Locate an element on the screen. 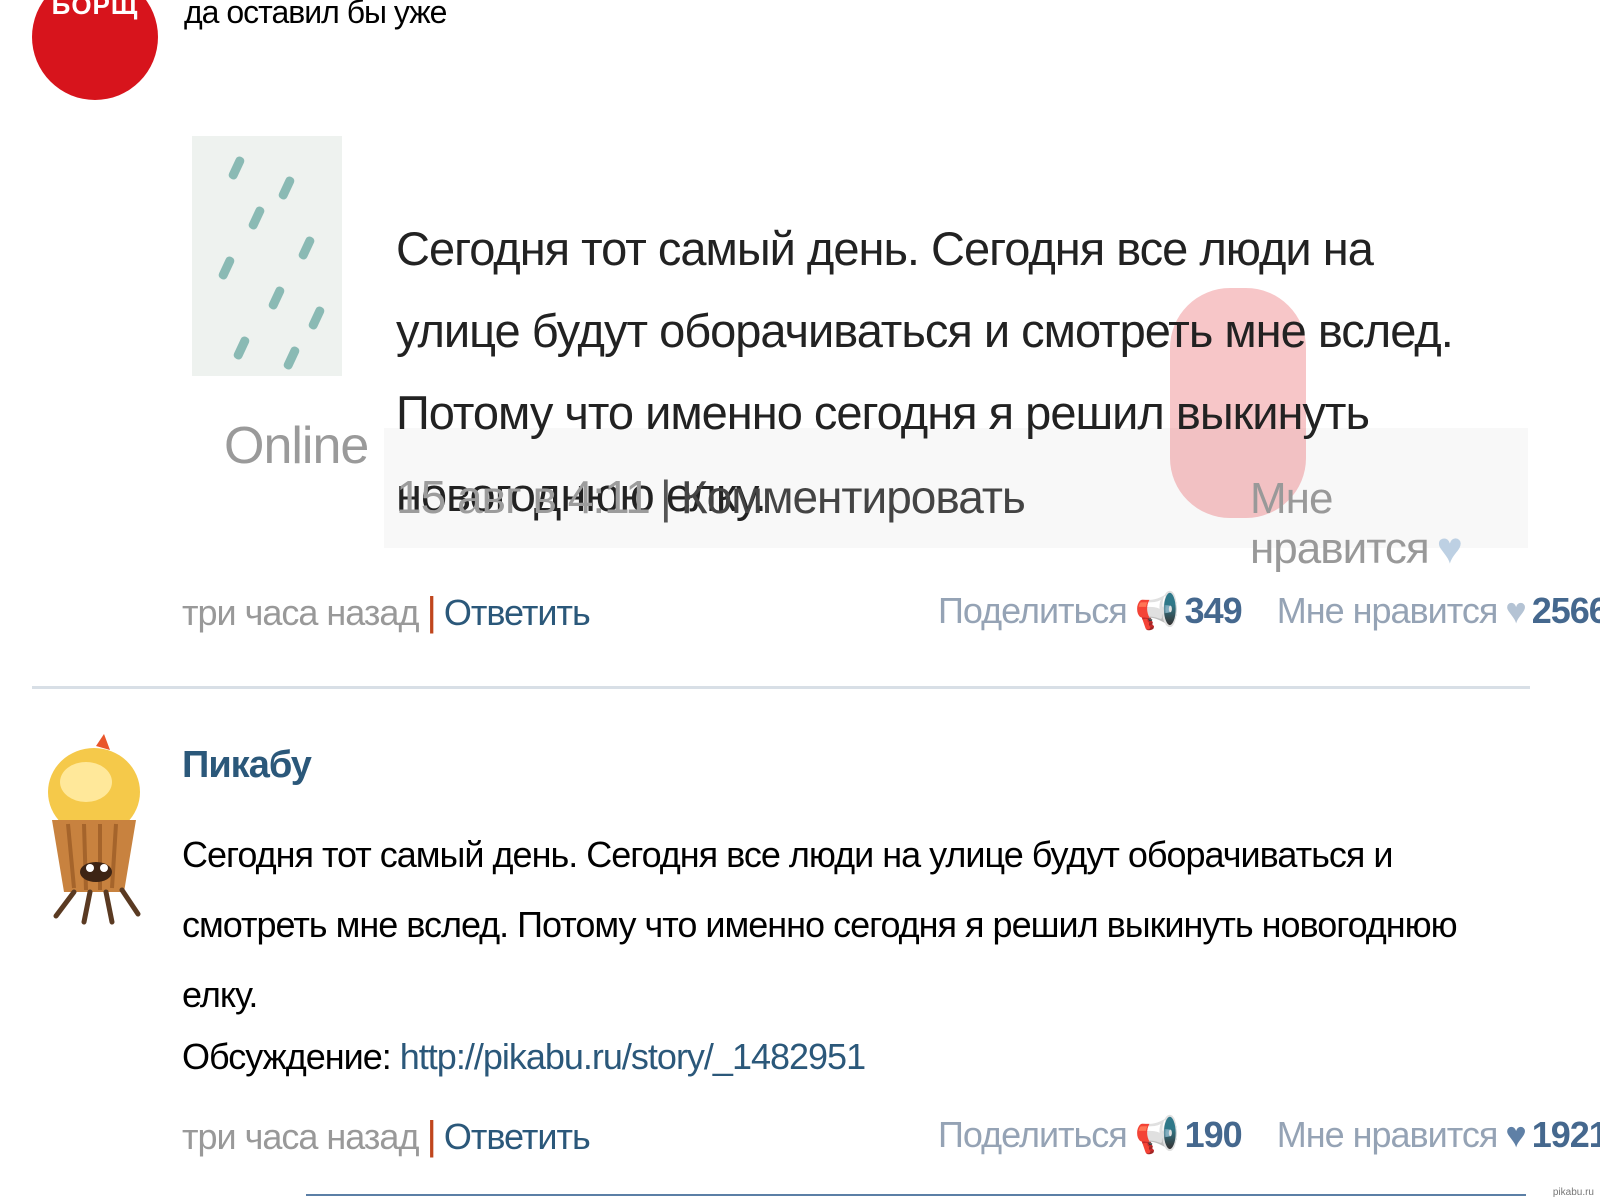  cupcake-icon is located at coordinates (94, 829).